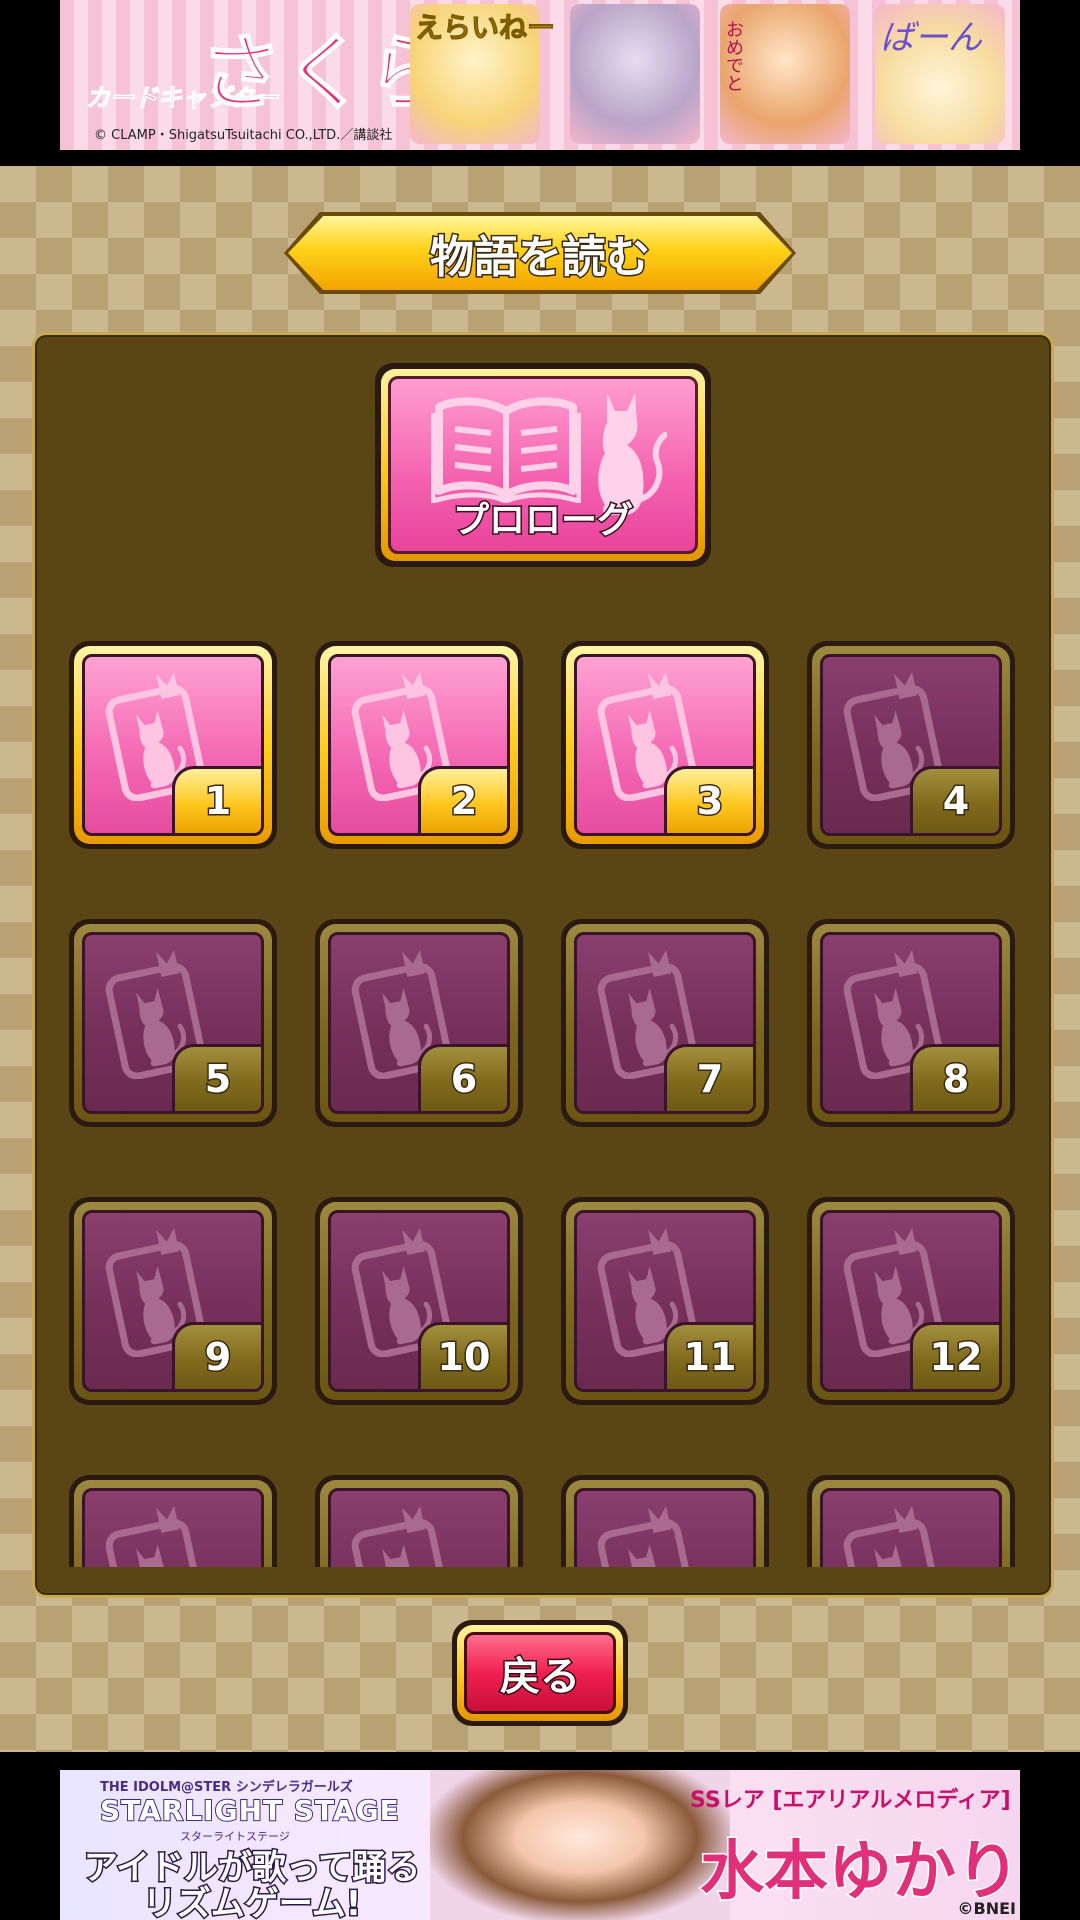 This screenshot has width=1080, height=1920. I want to click on chapter-frame: 4, so click(911, 745).